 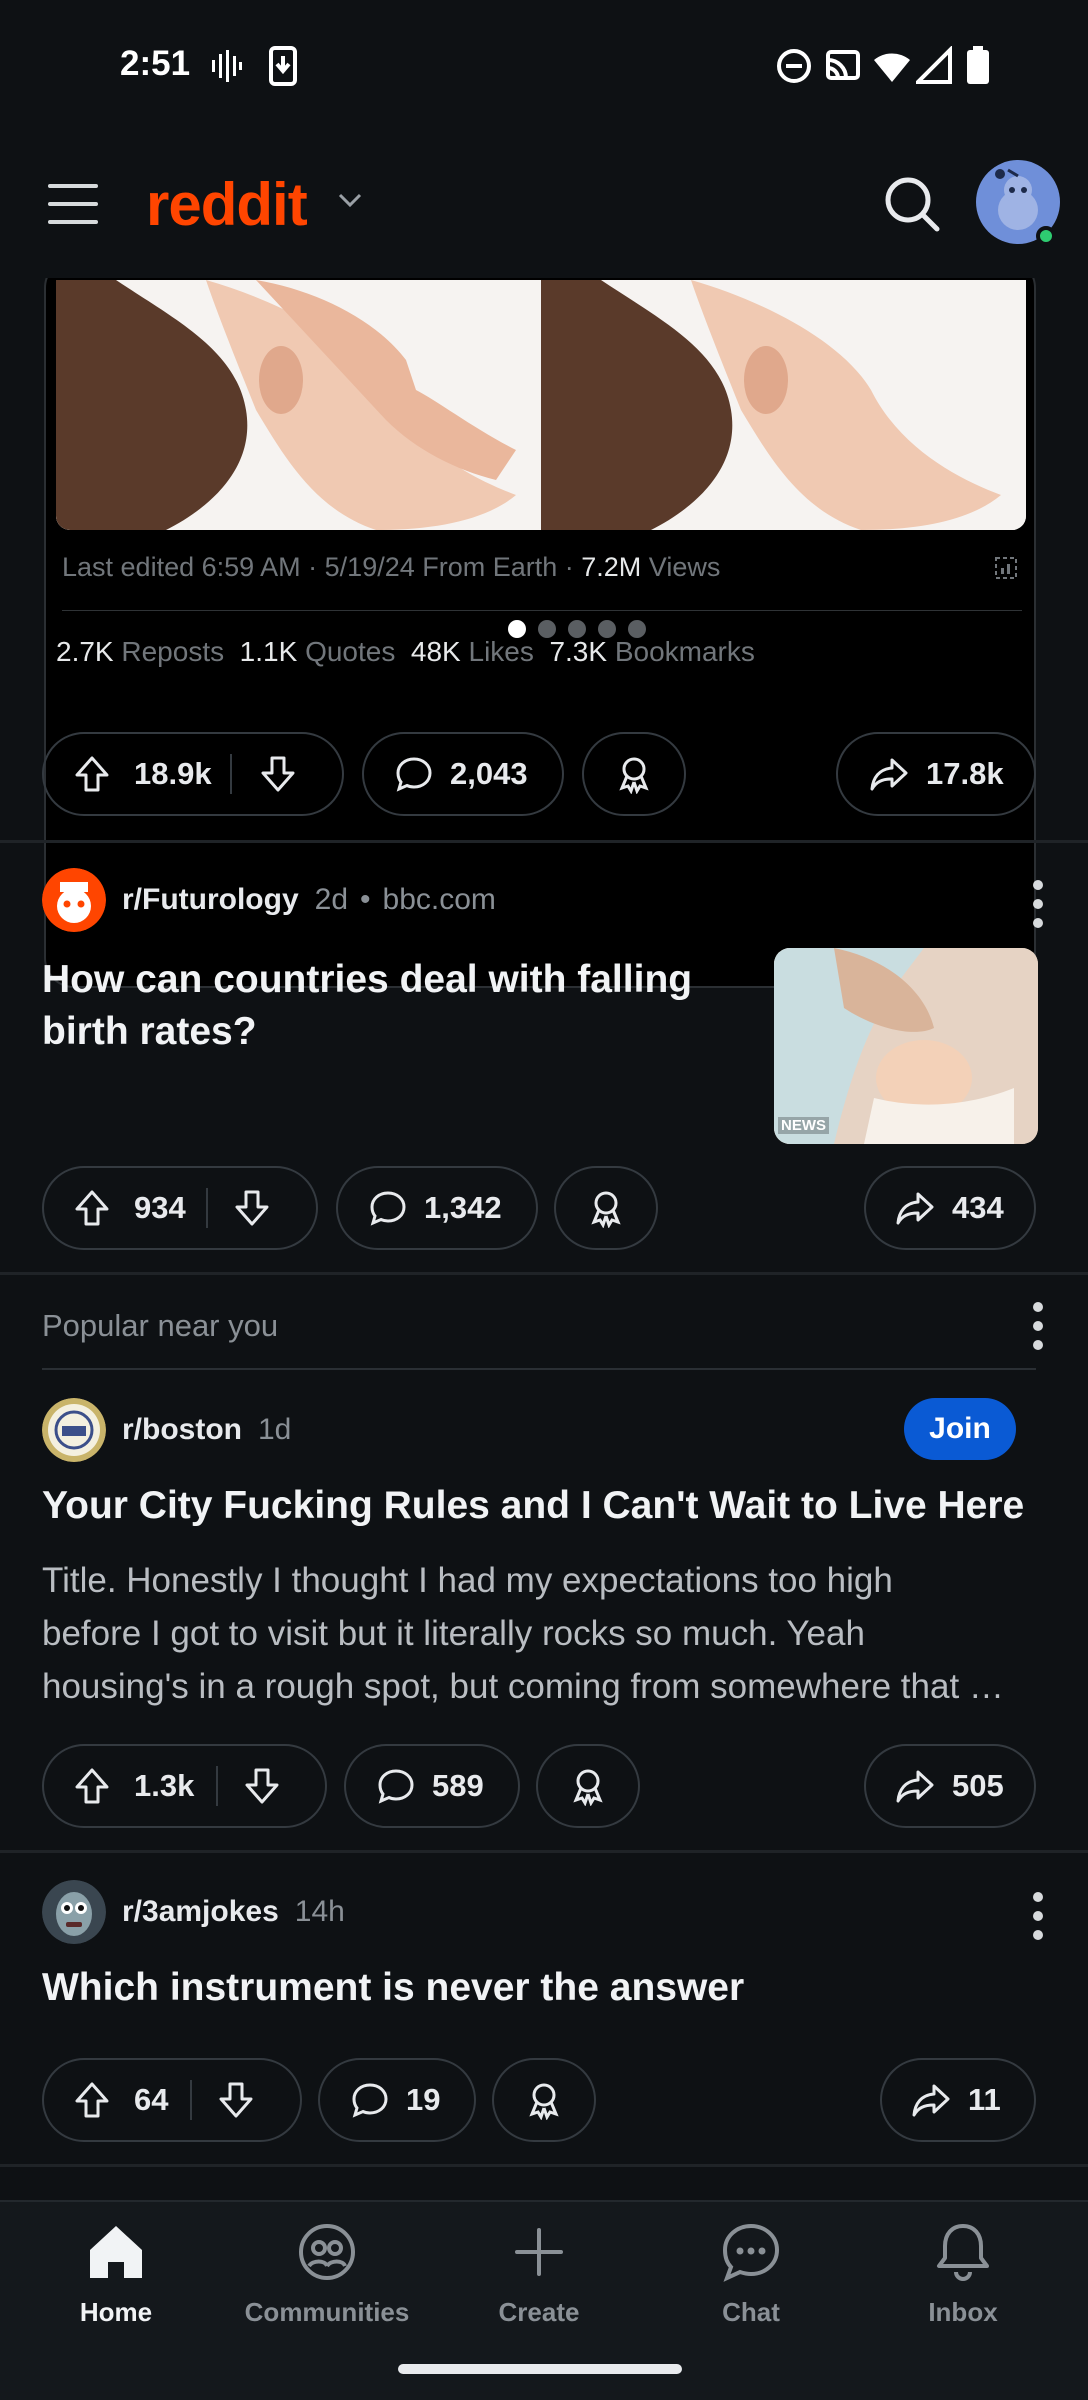 What do you see at coordinates (173, 773) in the screenshot?
I see `upvote-count: 18.9k` at bounding box center [173, 773].